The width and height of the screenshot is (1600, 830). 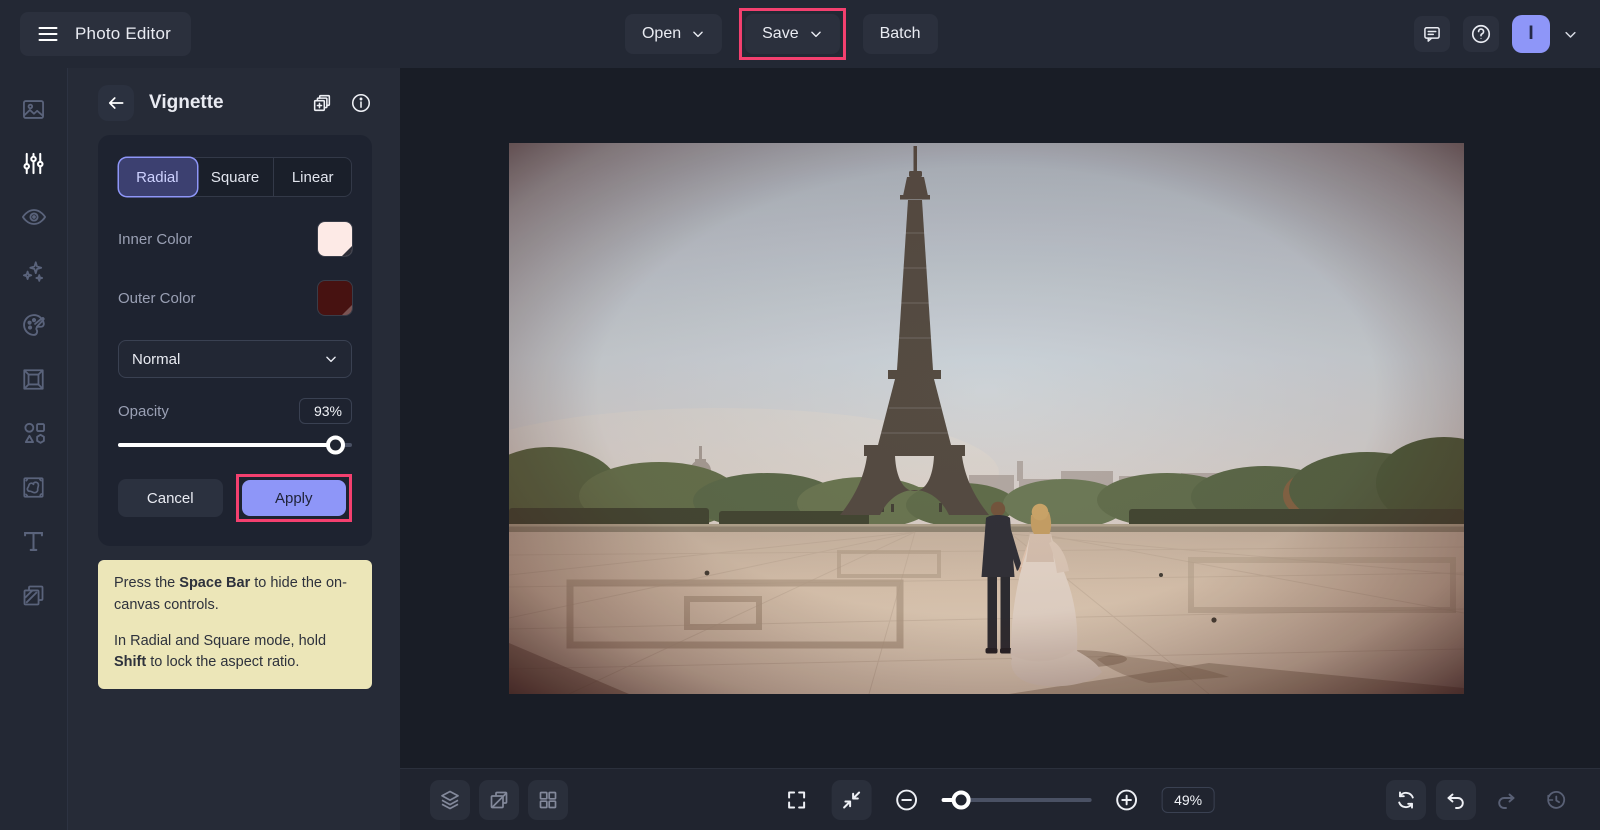 I want to click on inner-color-row: Inner Color, so click(x=235, y=239).